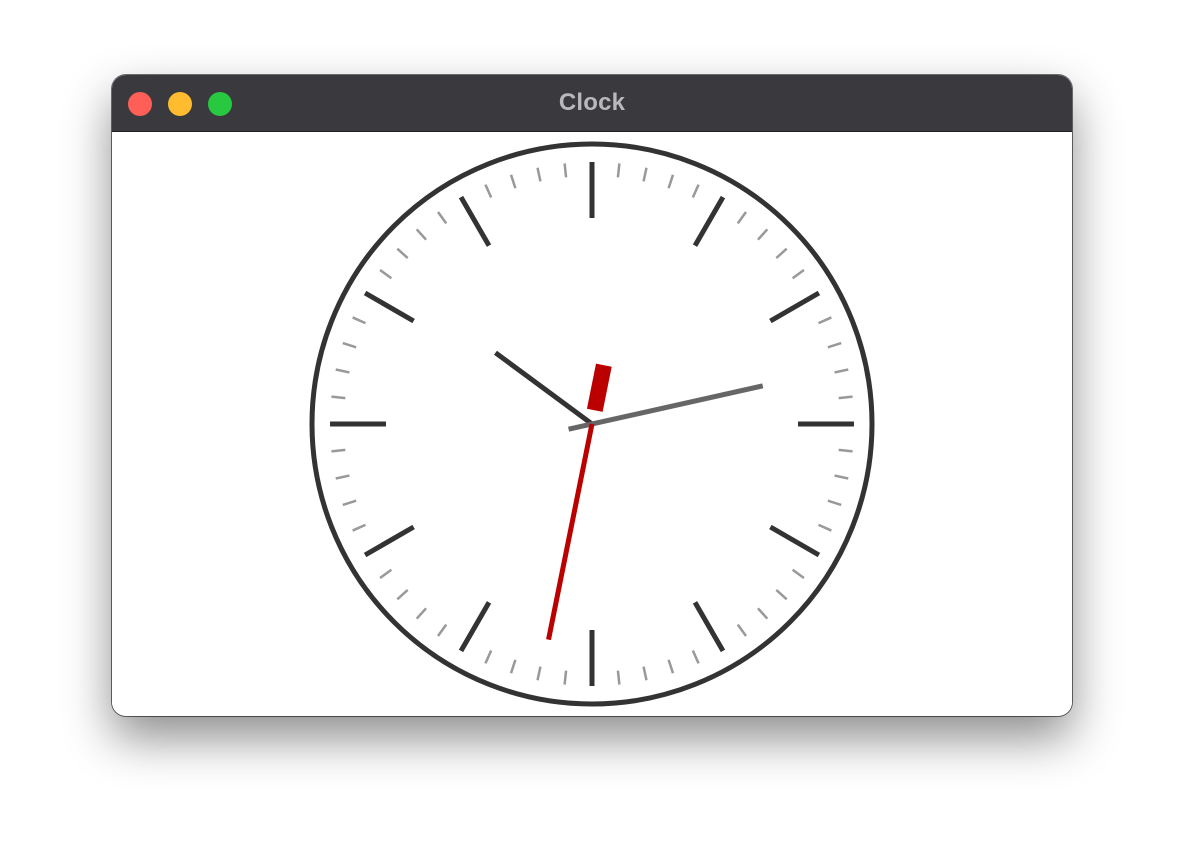 The height and width of the screenshot is (864, 1184). I want to click on title-bar: Clock, so click(592, 103).